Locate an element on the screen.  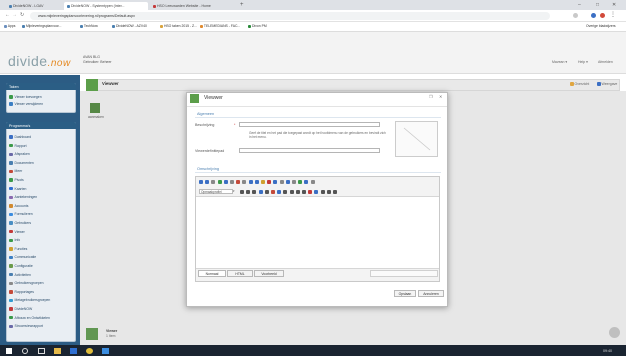
browser-tab: DivideNOW - LGAV is located at coordinates (34, 6).